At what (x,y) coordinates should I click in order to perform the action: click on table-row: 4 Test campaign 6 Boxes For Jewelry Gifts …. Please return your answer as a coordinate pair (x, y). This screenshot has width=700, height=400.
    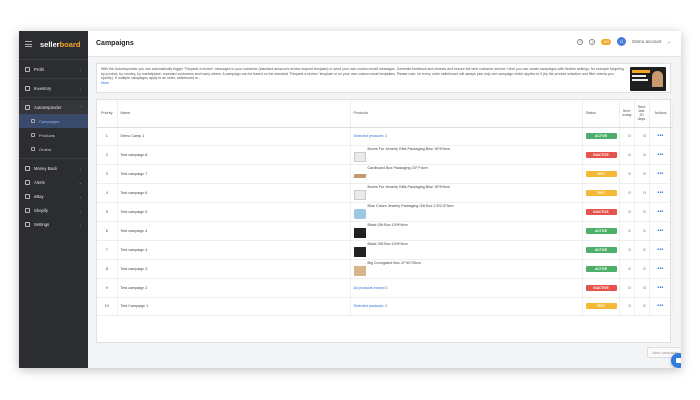
    Looking at the image, I should click on (385, 193).